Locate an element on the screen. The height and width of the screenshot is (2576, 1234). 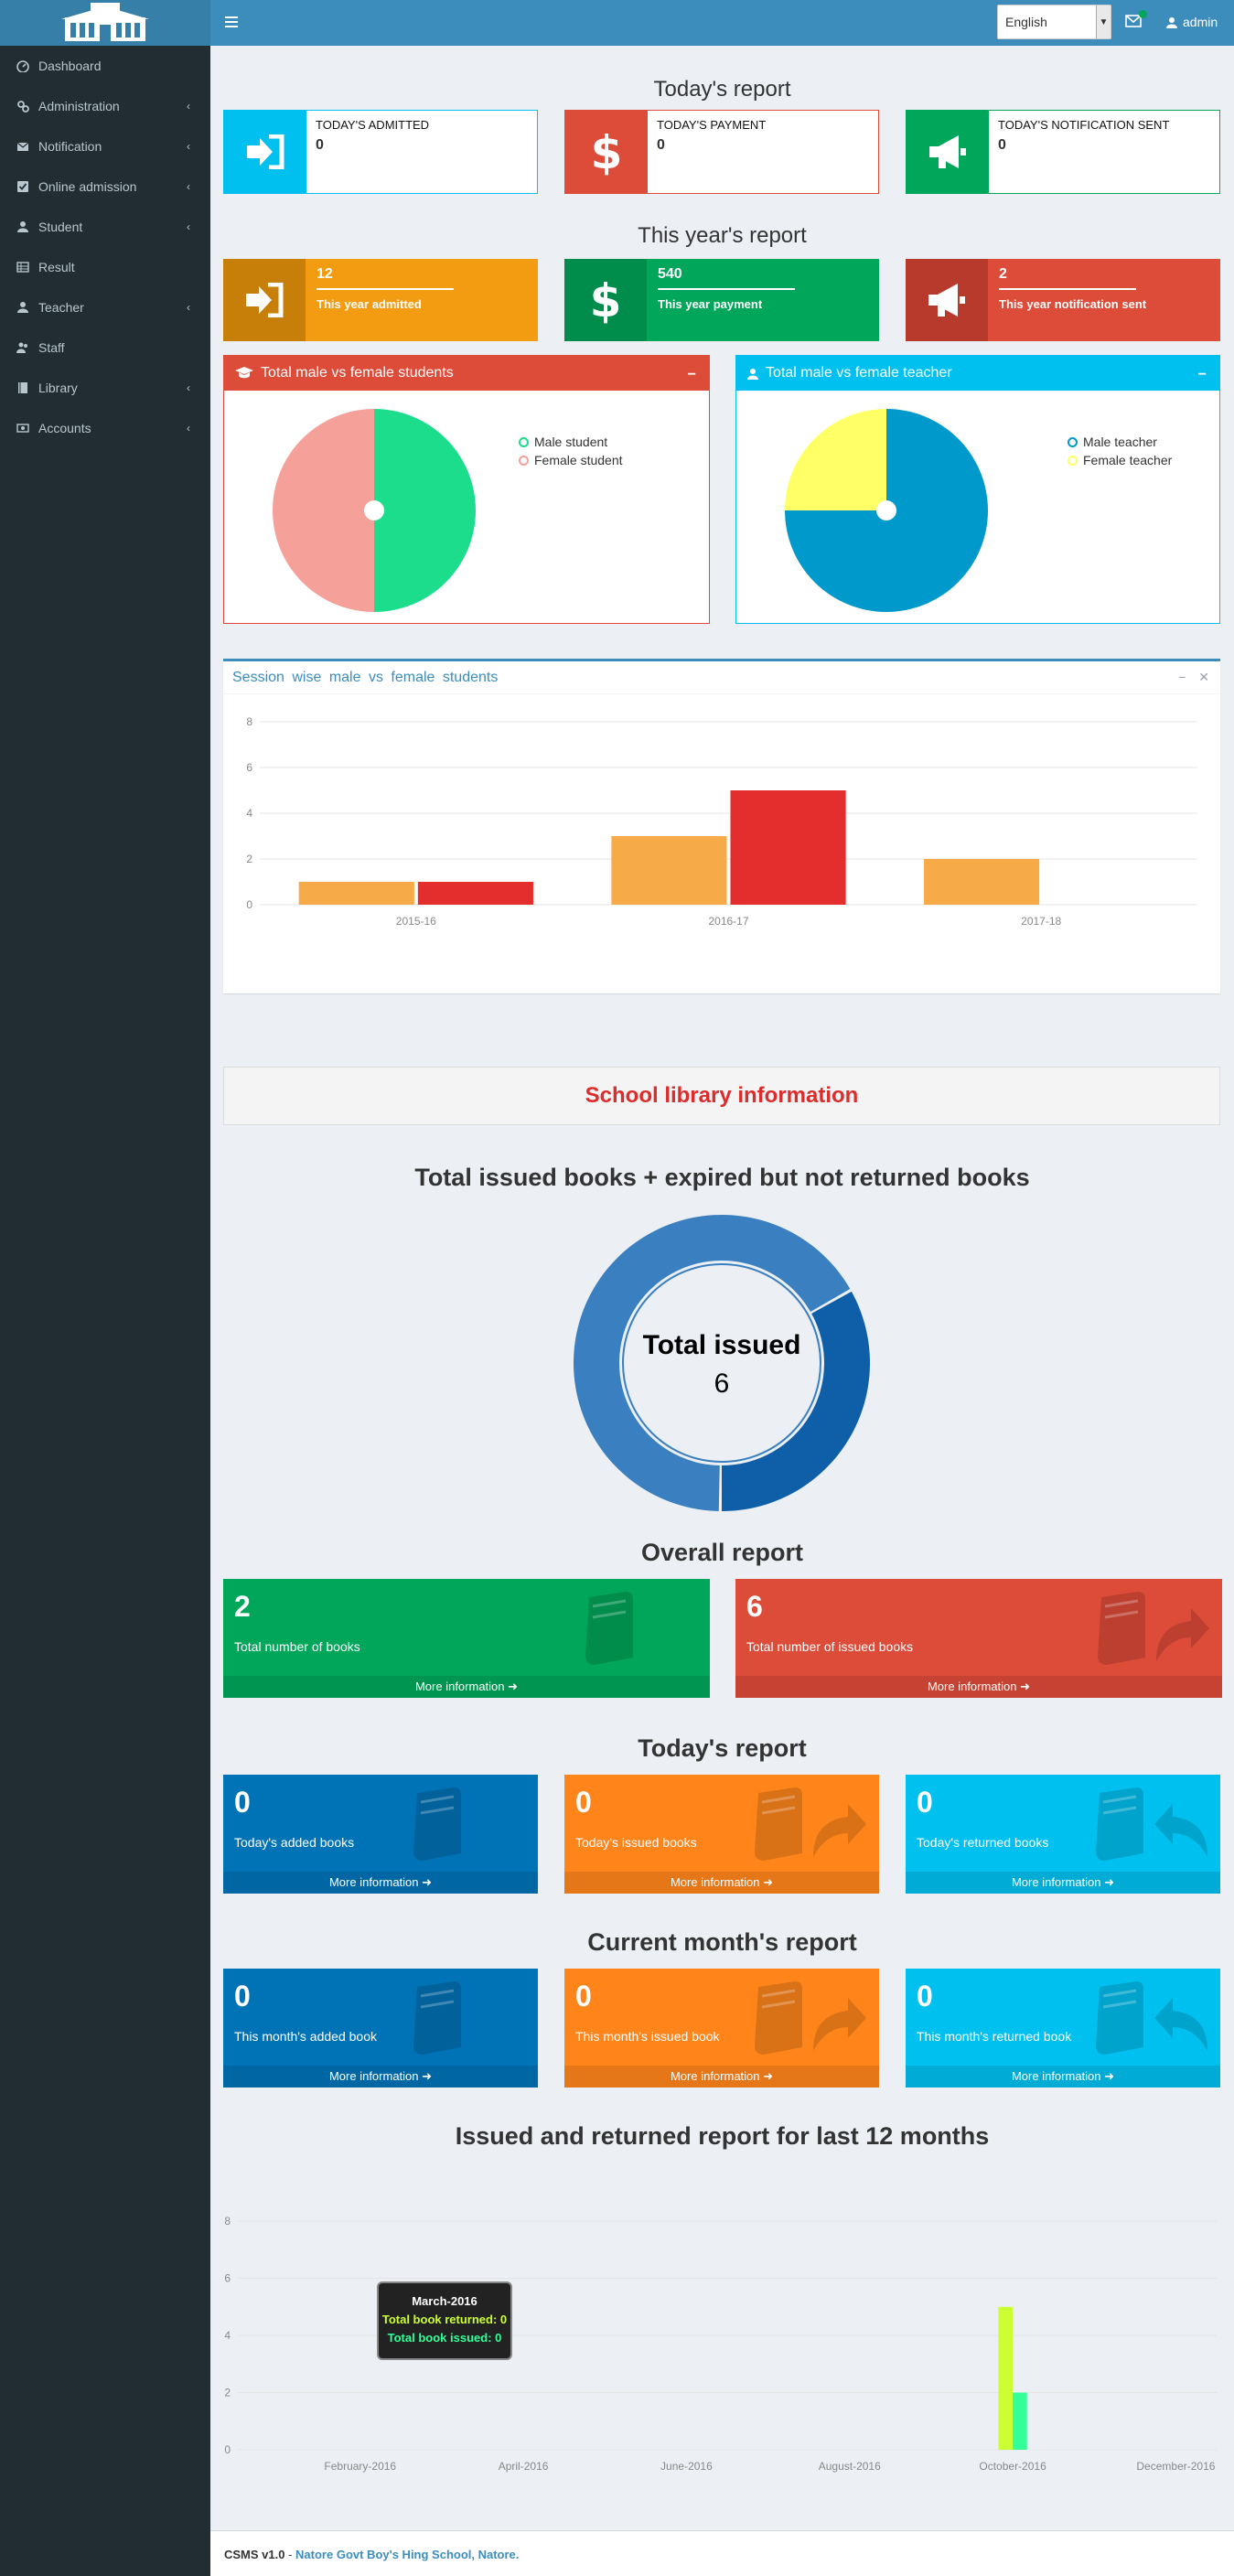
more-information-label: More information is located at coordinates (715, 2076).